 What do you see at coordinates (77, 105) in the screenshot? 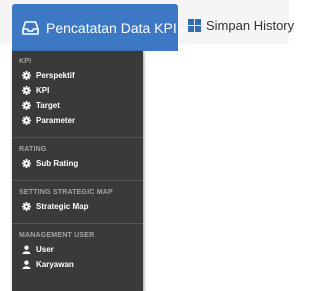
I see `menu-item-target: Target` at bounding box center [77, 105].